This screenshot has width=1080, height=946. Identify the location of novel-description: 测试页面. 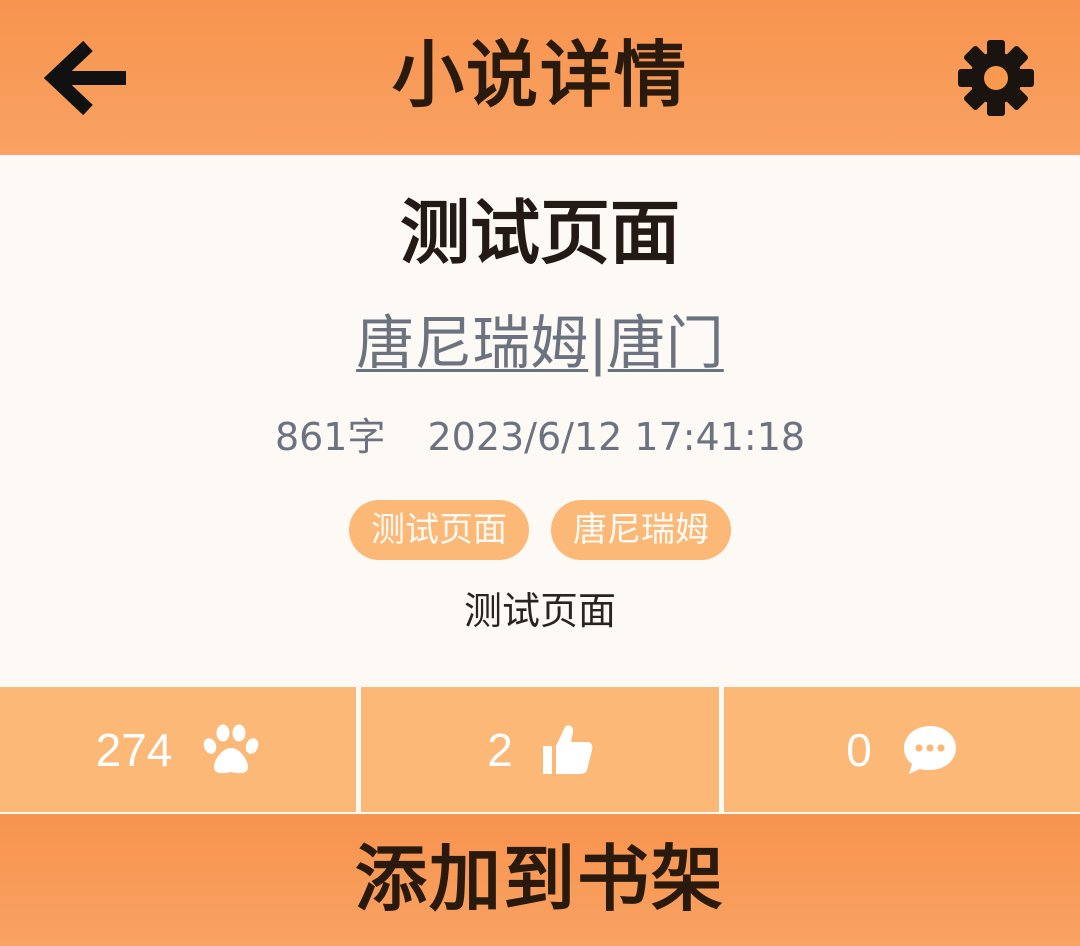
(539, 611).